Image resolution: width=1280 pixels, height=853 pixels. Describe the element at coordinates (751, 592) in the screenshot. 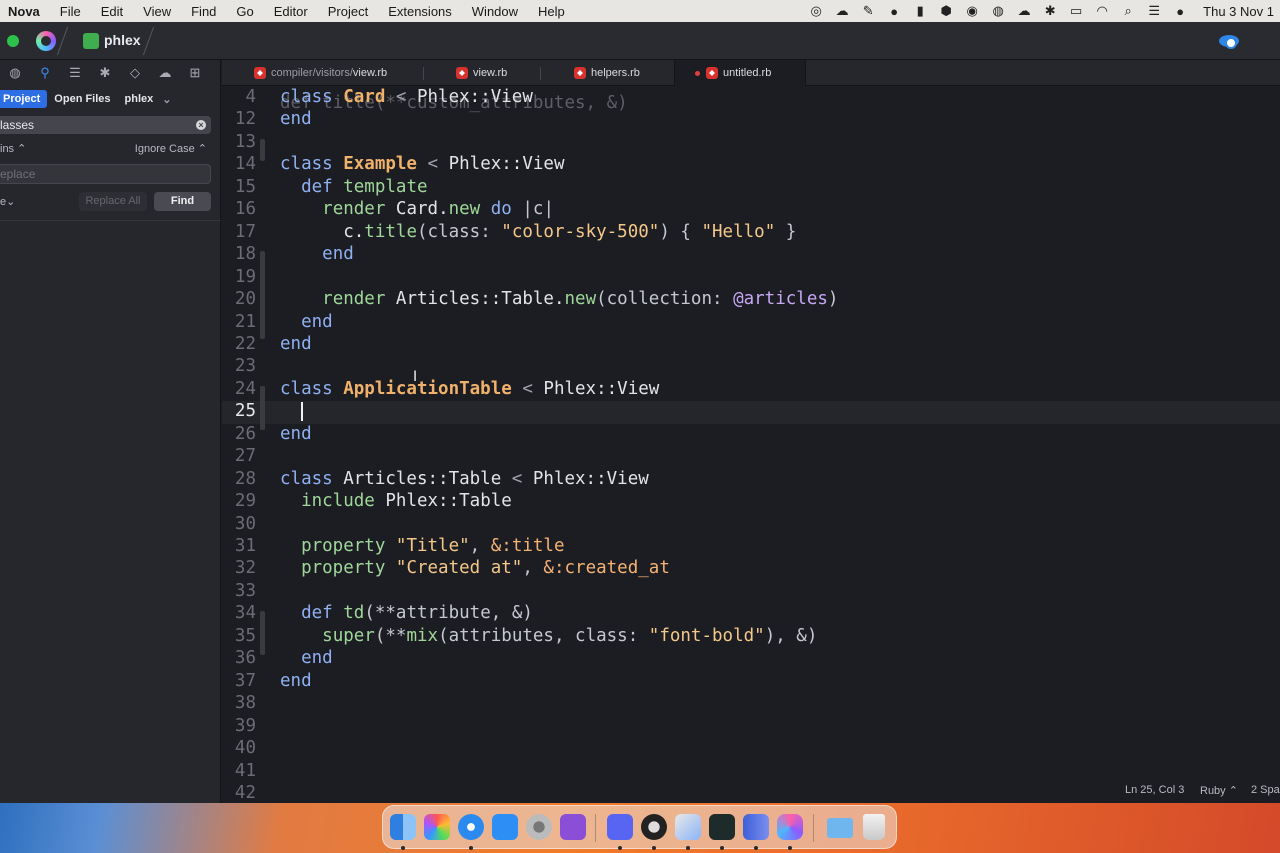

I see `code-line: 33` at that location.